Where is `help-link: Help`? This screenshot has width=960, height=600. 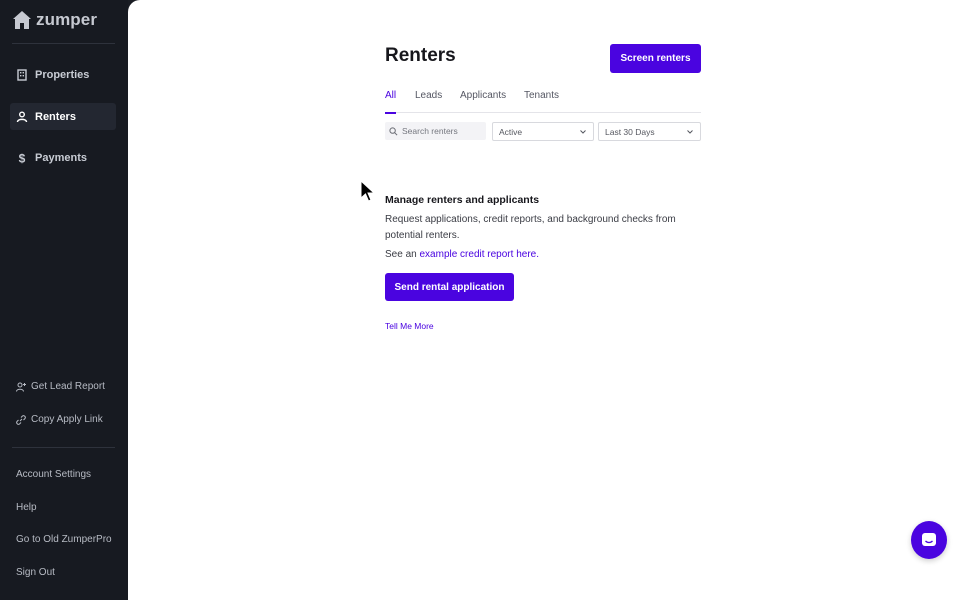
help-link: Help is located at coordinates (26, 507).